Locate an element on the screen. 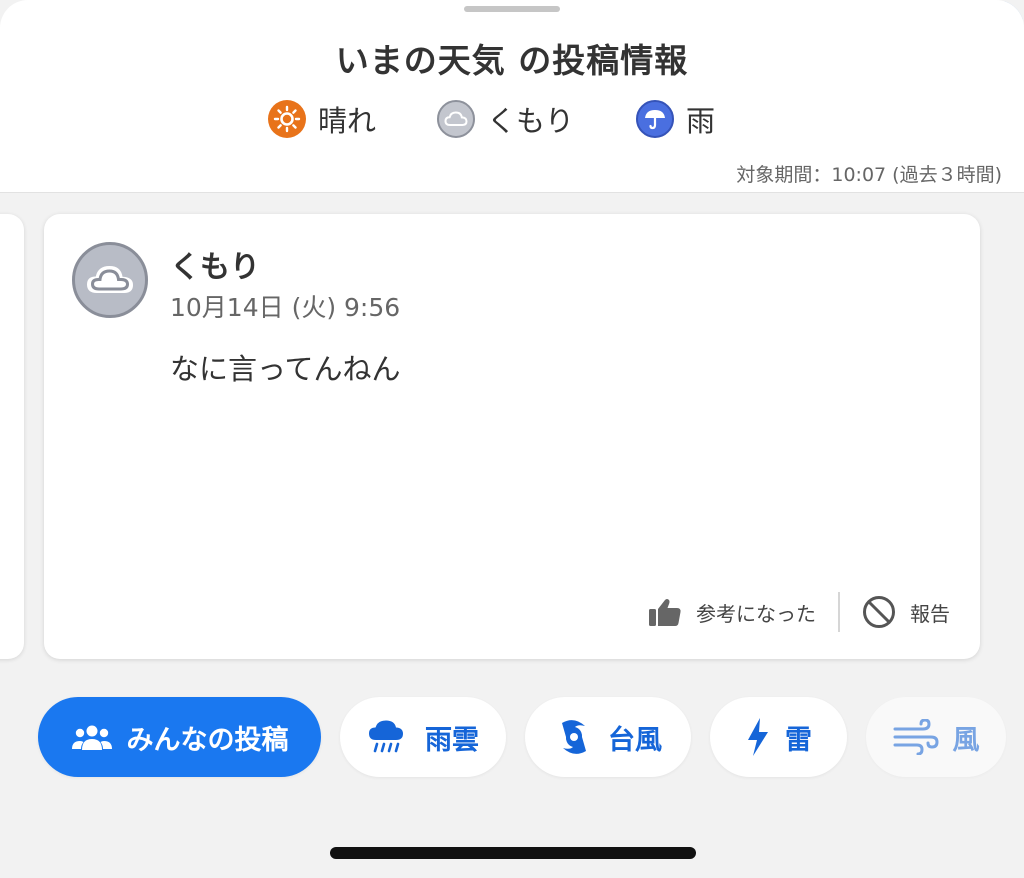 This screenshot has height=878, width=1024. post-timestamp: 10月14日 (火) 9:56 is located at coordinates (285, 307).